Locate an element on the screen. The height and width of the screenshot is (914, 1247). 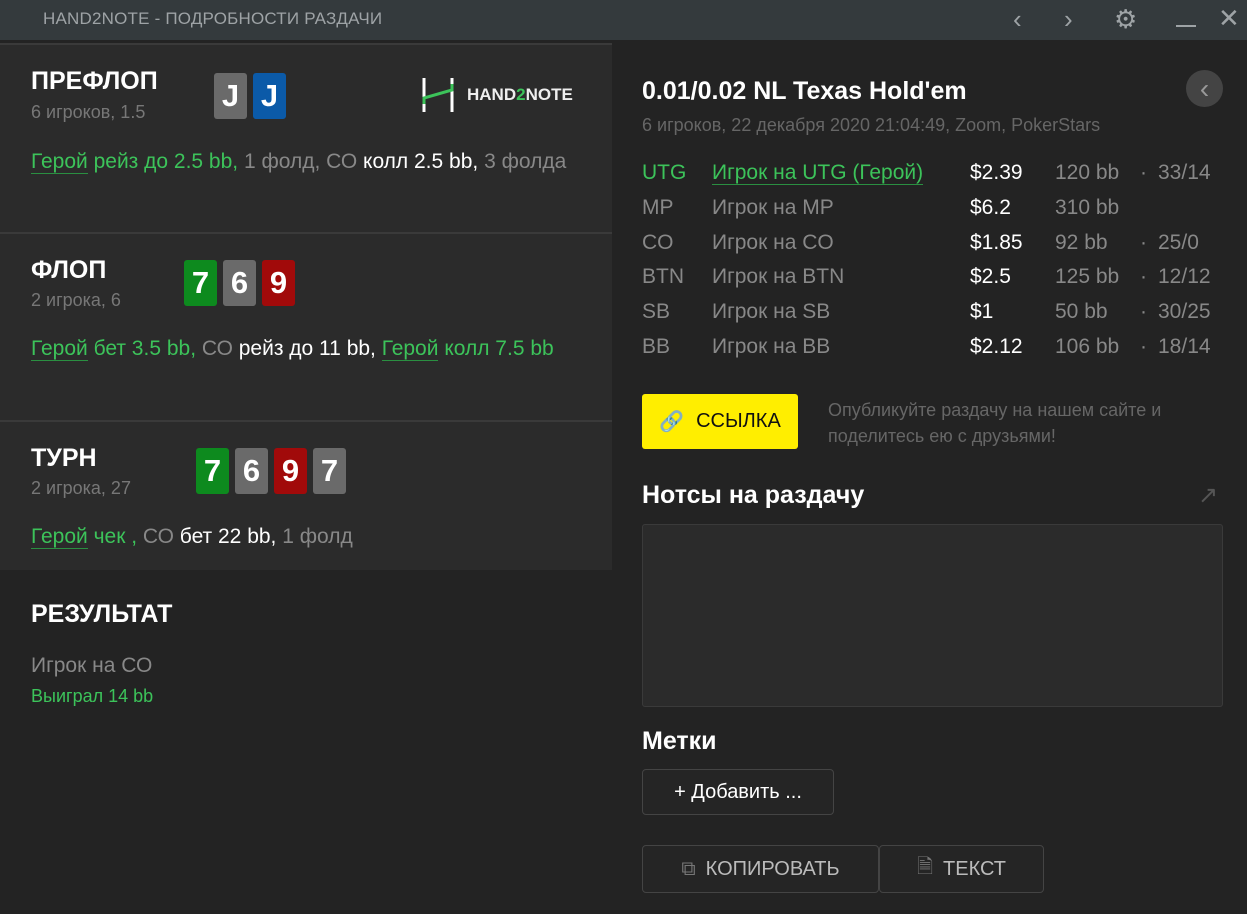
player-name: Игрок на CO is located at coordinates (826, 243).